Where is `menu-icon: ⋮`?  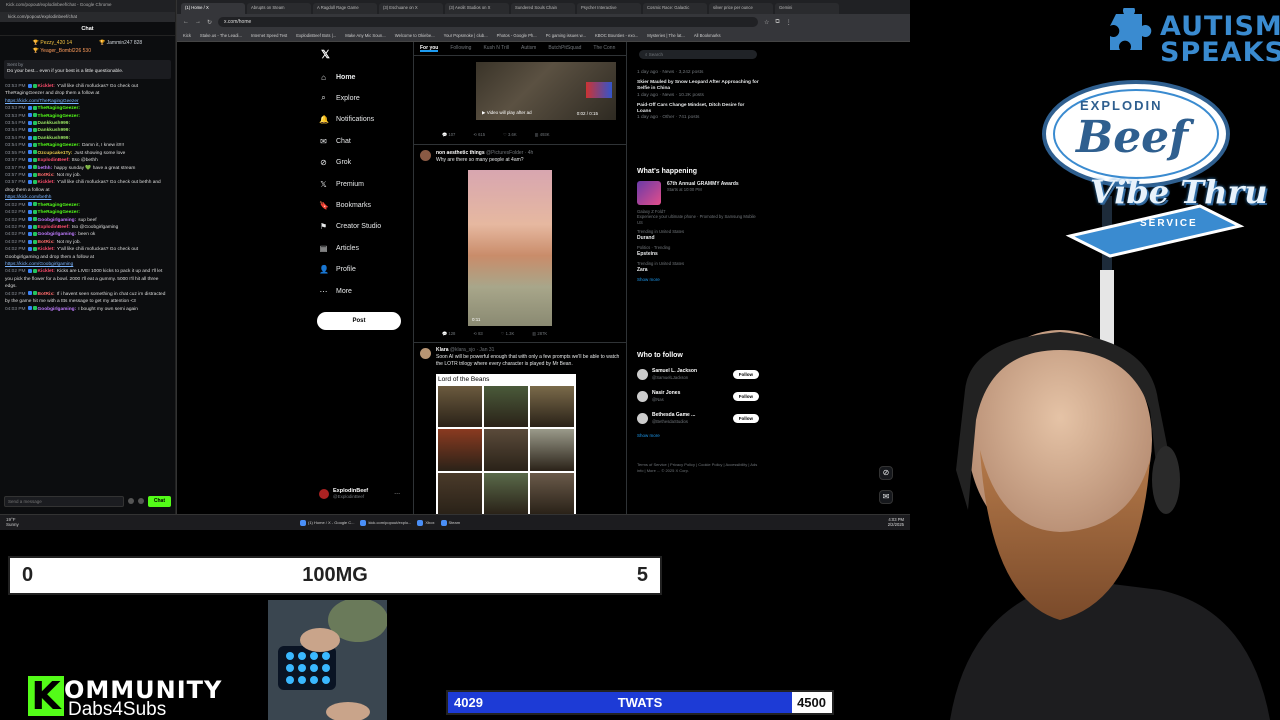
menu-icon: ⋮ is located at coordinates (789, 22).